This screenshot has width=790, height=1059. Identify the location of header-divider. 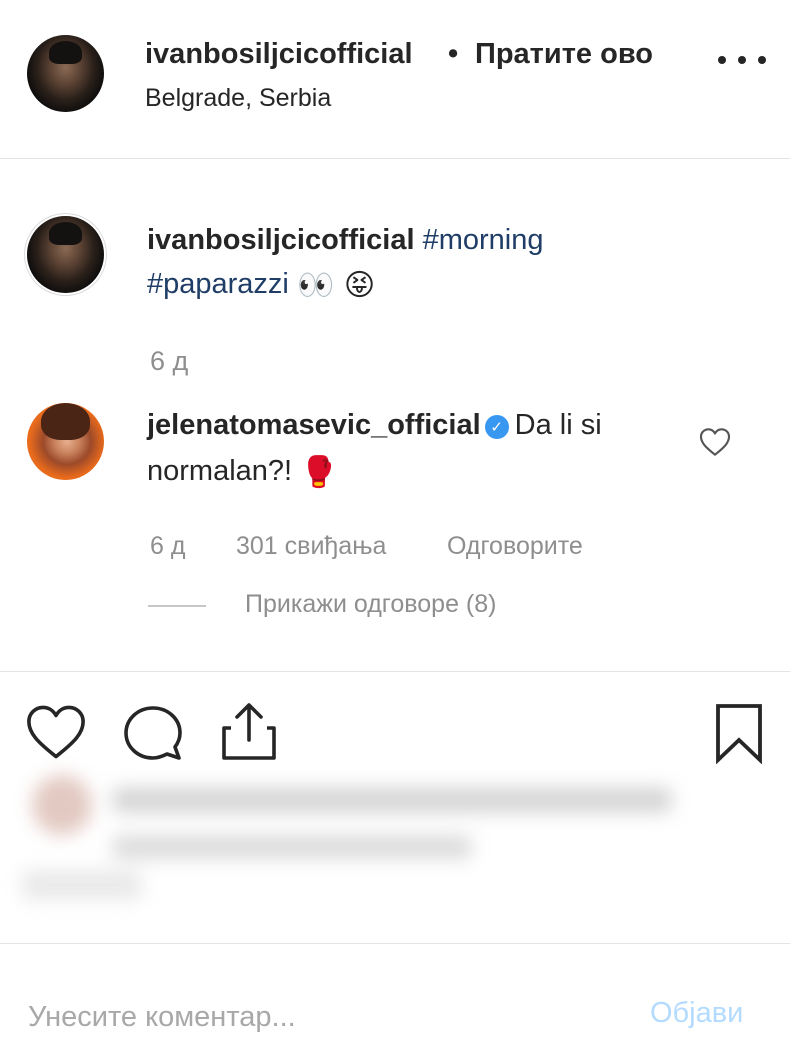
(395, 158).